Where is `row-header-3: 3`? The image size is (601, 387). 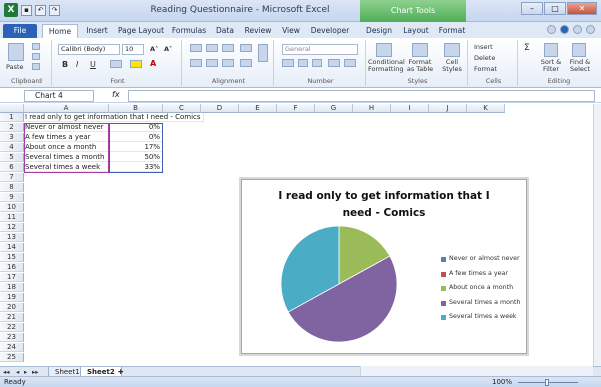 row-header-3: 3 is located at coordinates (12, 137).